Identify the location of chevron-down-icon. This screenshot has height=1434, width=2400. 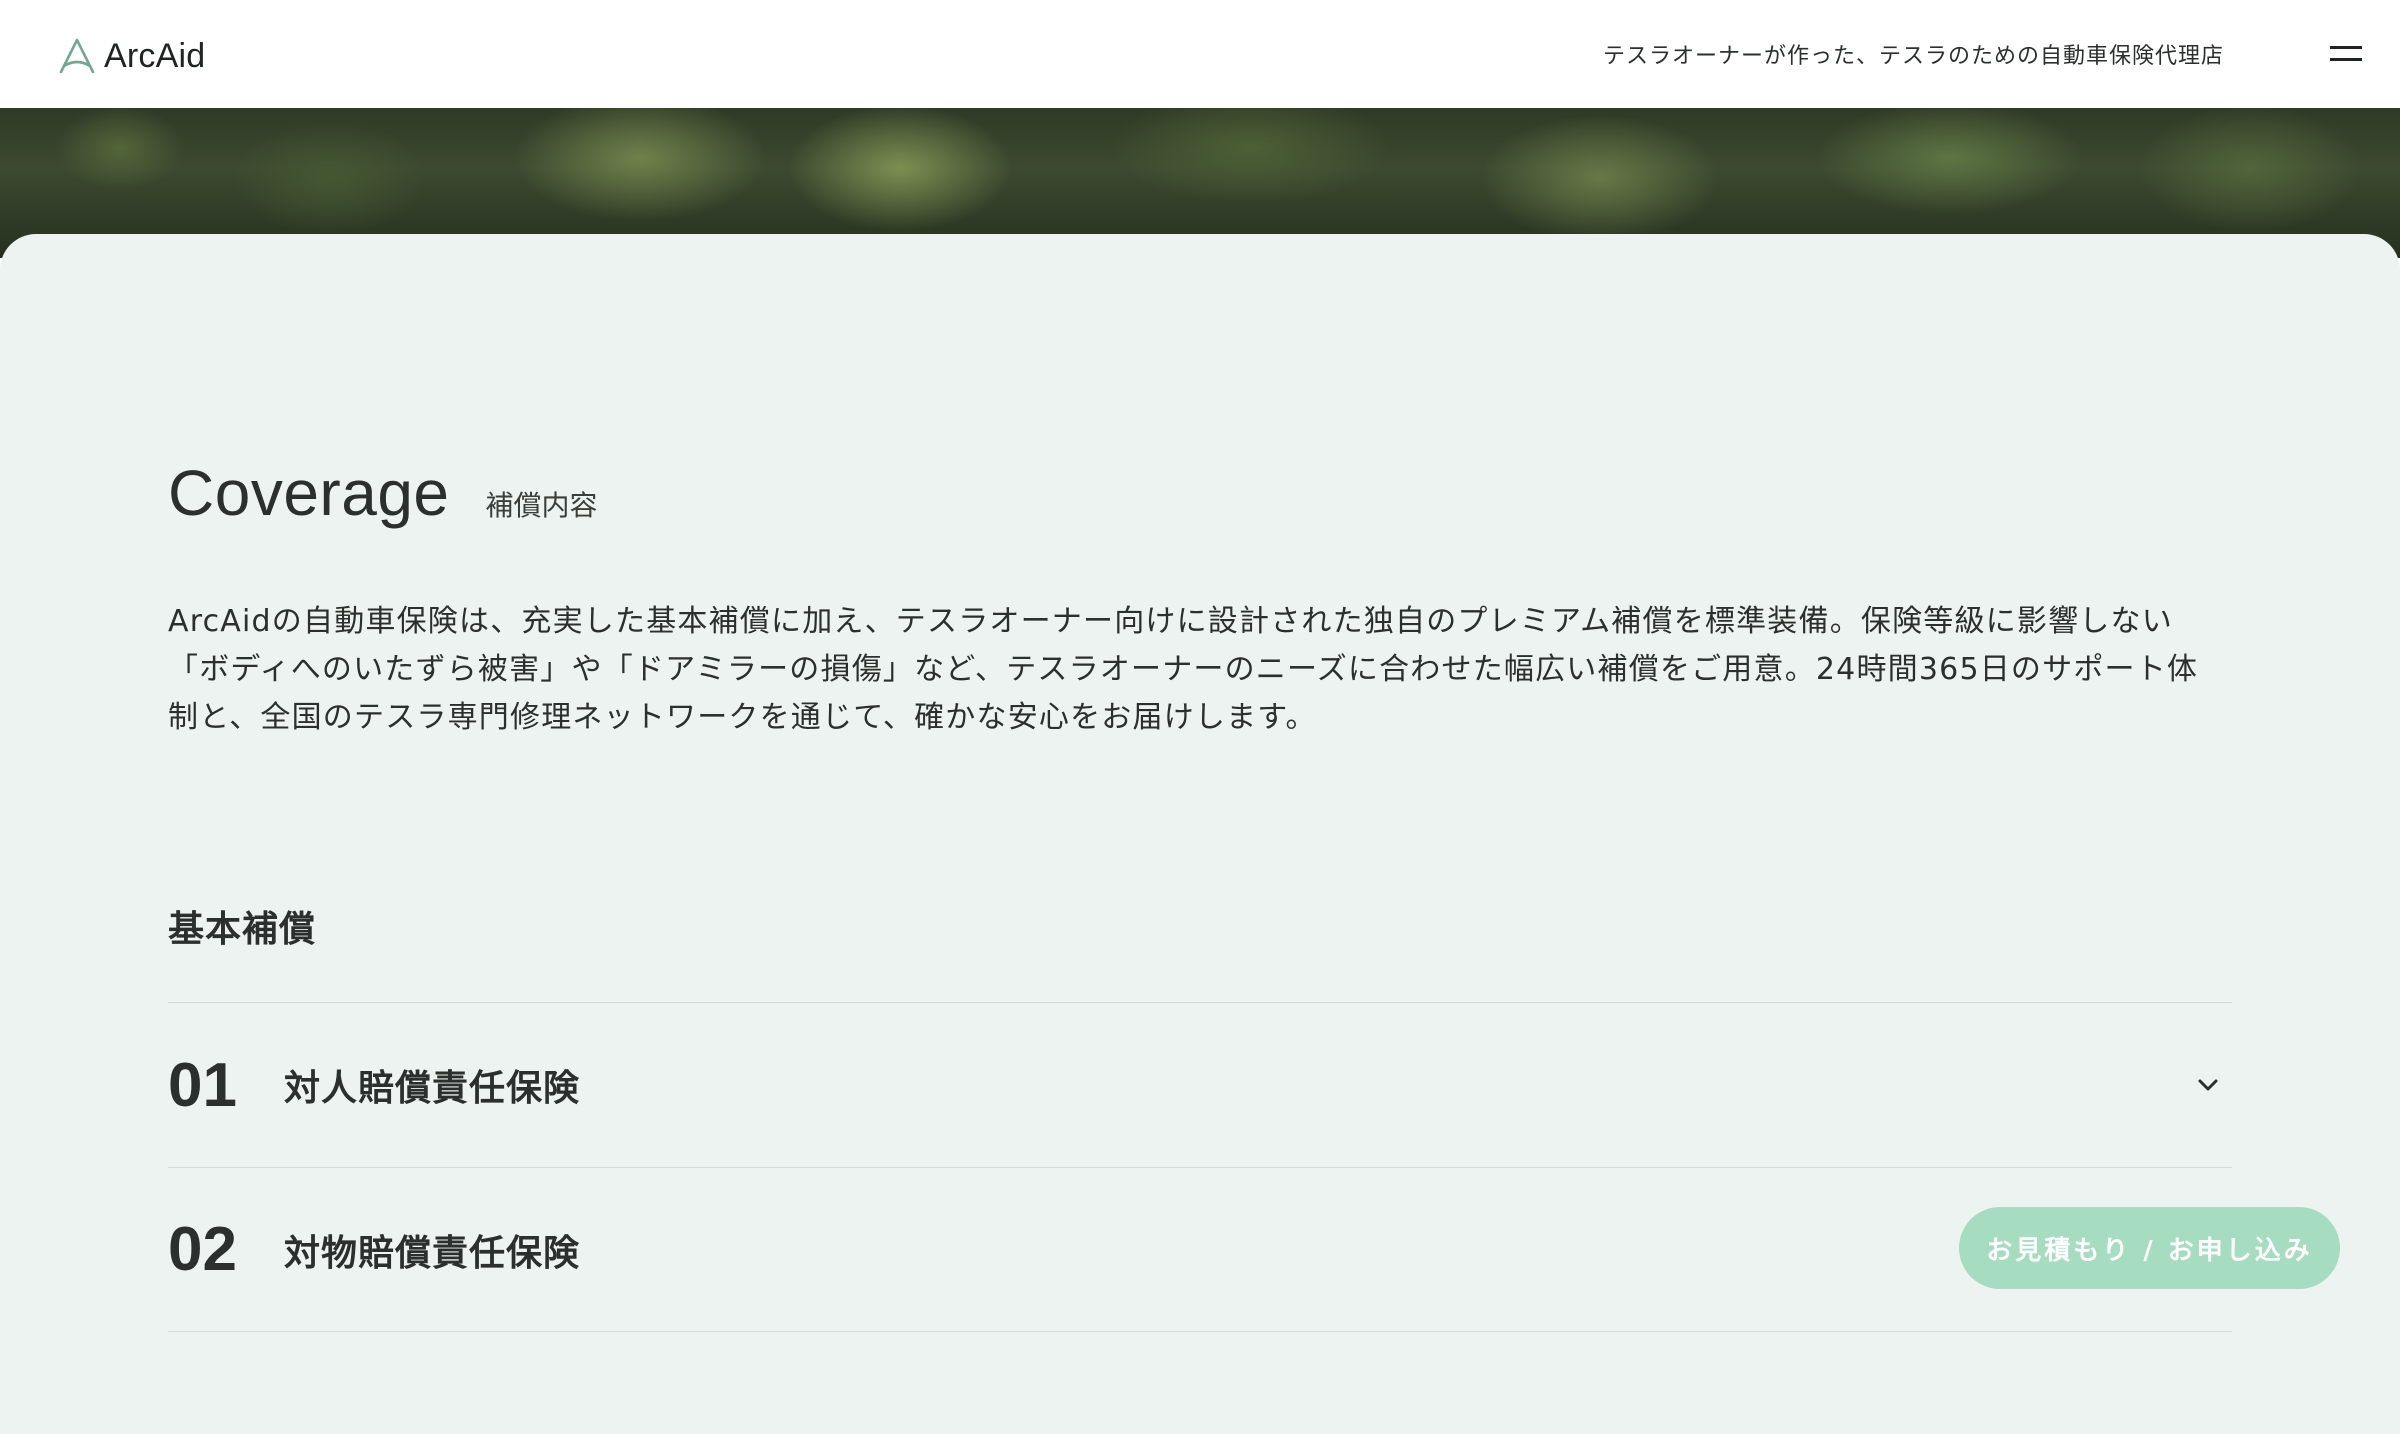
(2208, 1085).